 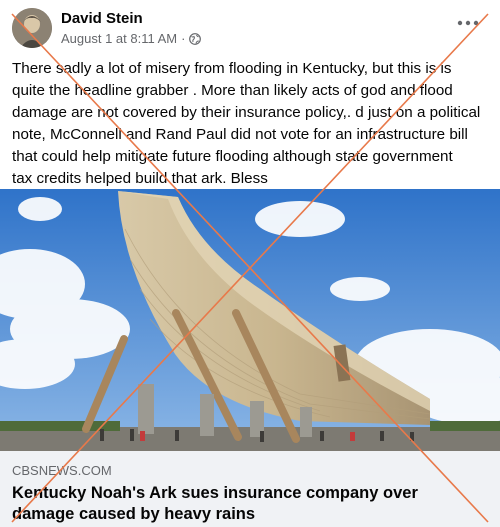 I want to click on avatar-photo, so click(x=32, y=28).